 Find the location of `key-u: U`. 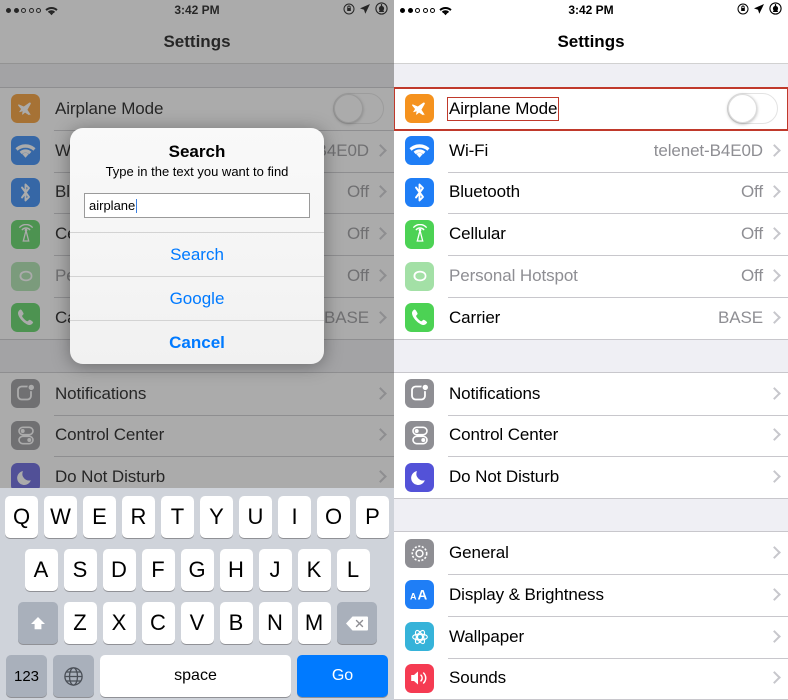

key-u: U is located at coordinates (255, 517).